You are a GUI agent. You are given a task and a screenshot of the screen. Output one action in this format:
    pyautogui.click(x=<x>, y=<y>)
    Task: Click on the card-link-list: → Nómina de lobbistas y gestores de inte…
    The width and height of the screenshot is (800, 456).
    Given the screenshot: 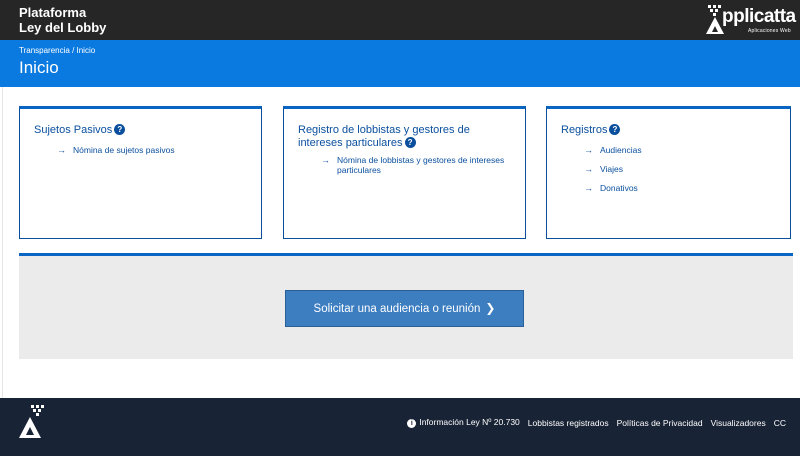 What is the action you would take?
    pyautogui.click(x=416, y=169)
    